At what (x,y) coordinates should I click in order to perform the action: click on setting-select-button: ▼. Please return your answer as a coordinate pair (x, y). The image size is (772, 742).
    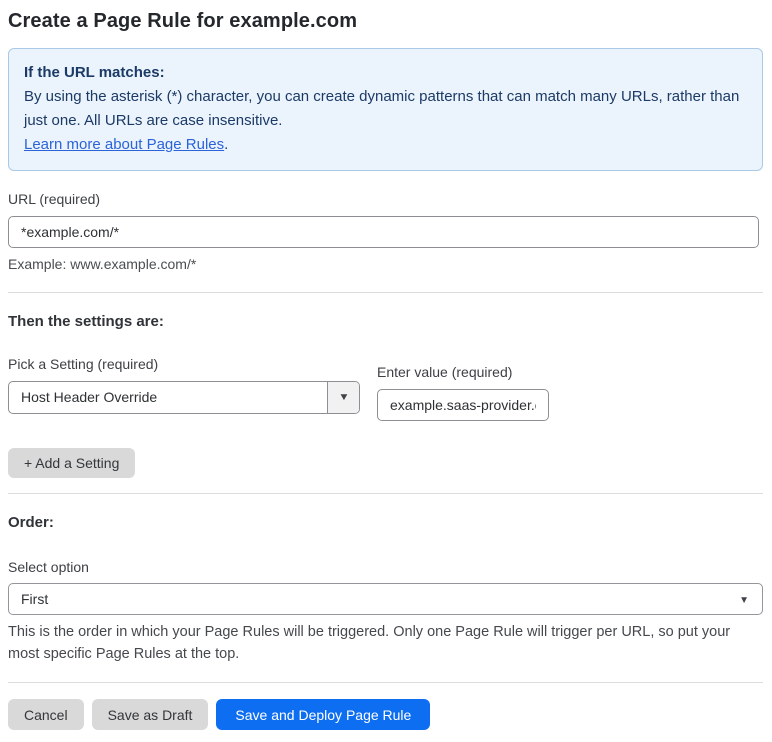
    Looking at the image, I should click on (343, 397).